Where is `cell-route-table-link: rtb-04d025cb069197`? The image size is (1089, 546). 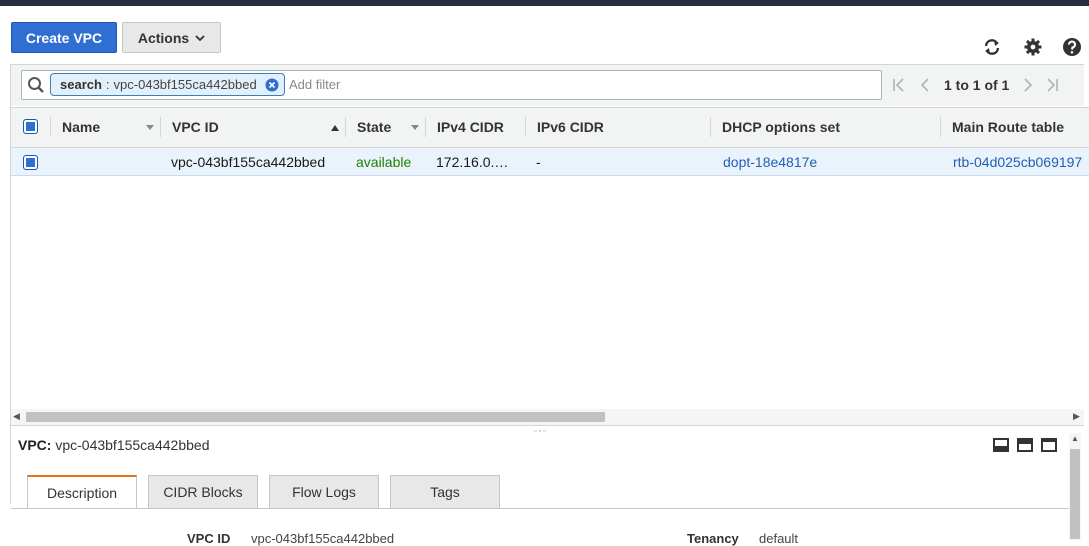
cell-route-table-link: rtb-04d025cb069197 is located at coordinates (1017, 162).